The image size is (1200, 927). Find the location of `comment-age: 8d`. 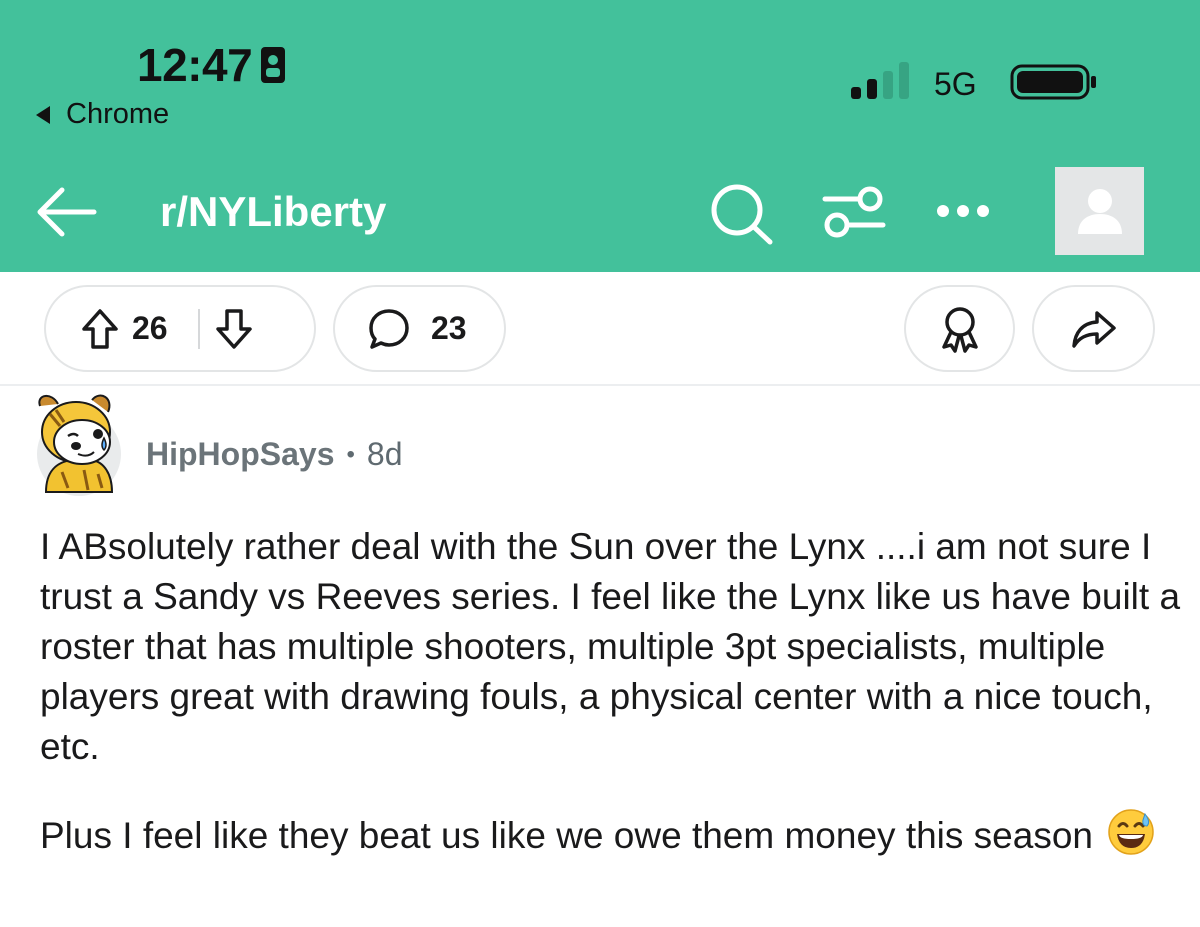

comment-age: 8d is located at coordinates (384, 454).